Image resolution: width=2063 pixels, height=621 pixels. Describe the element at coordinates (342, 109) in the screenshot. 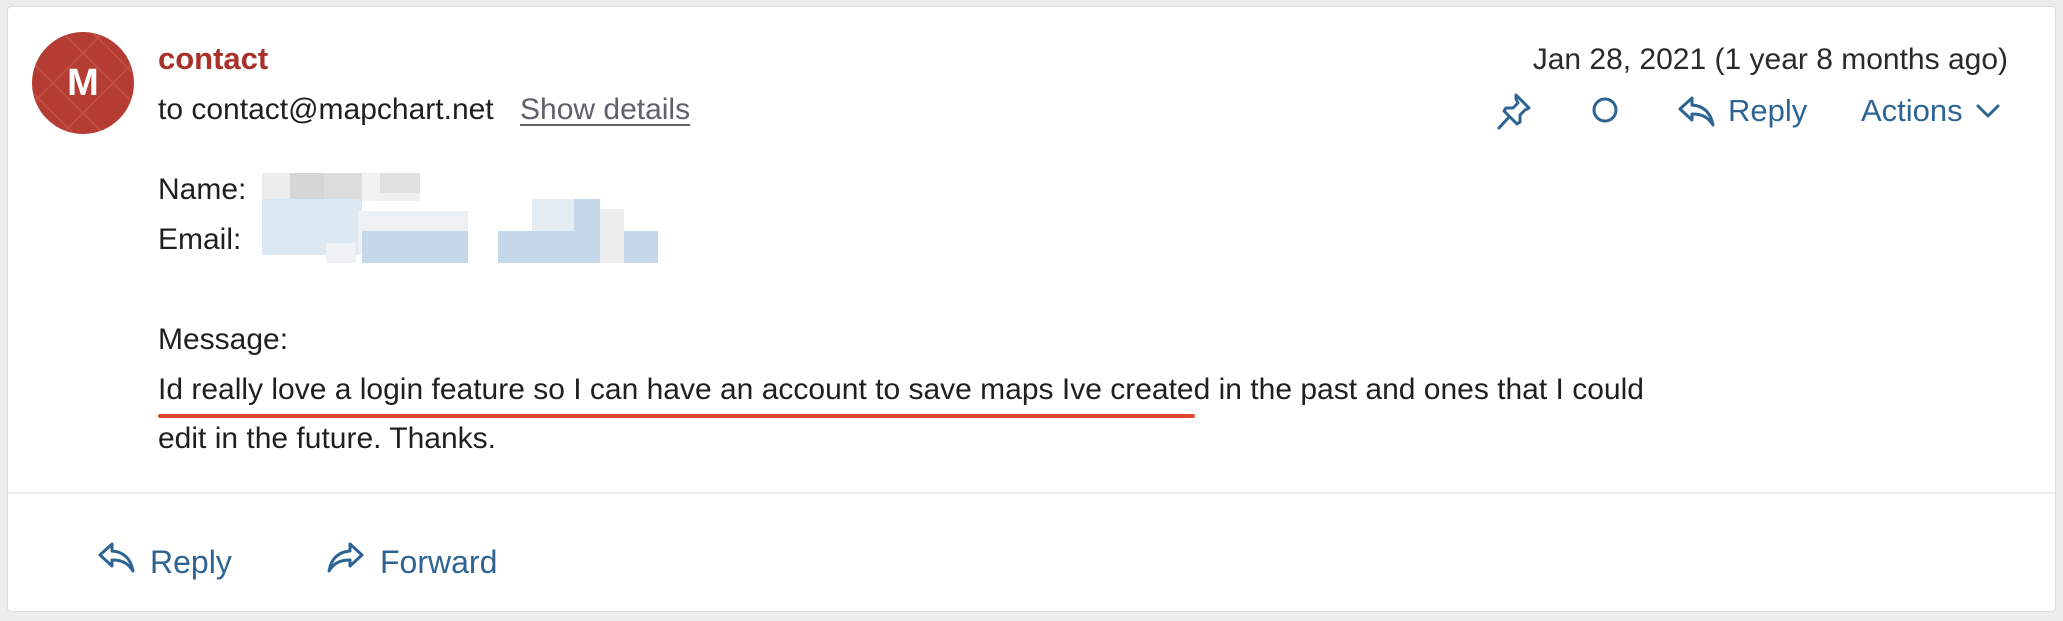

I see `recipient-address: contact@mapchart.net` at that location.